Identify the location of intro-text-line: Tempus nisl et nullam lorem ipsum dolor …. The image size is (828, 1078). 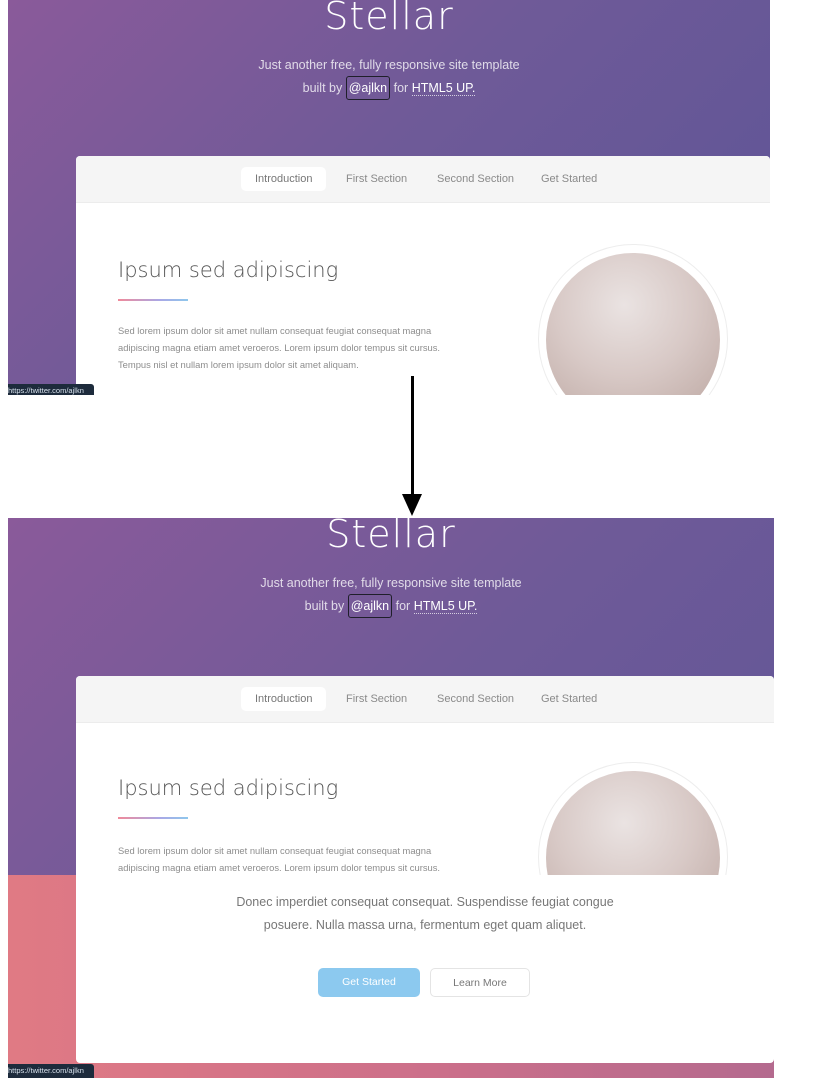
(238, 364).